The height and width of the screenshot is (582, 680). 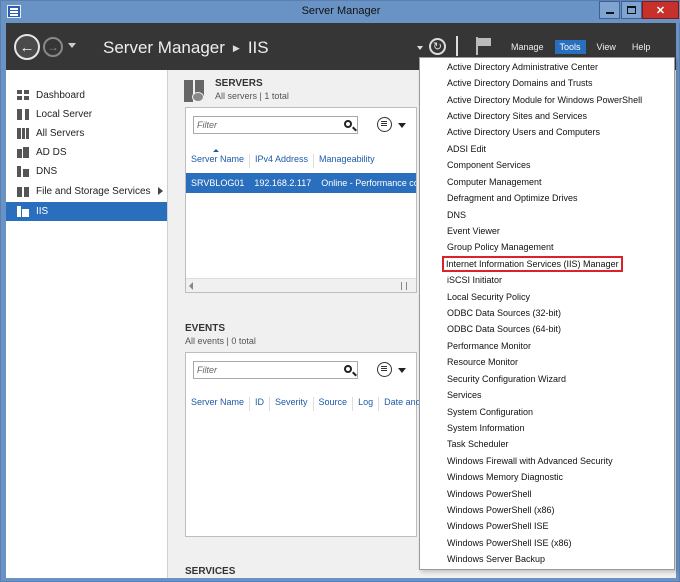 I want to click on menu-item-label: Active Directory Domains and Trusts, so click(x=520, y=83).